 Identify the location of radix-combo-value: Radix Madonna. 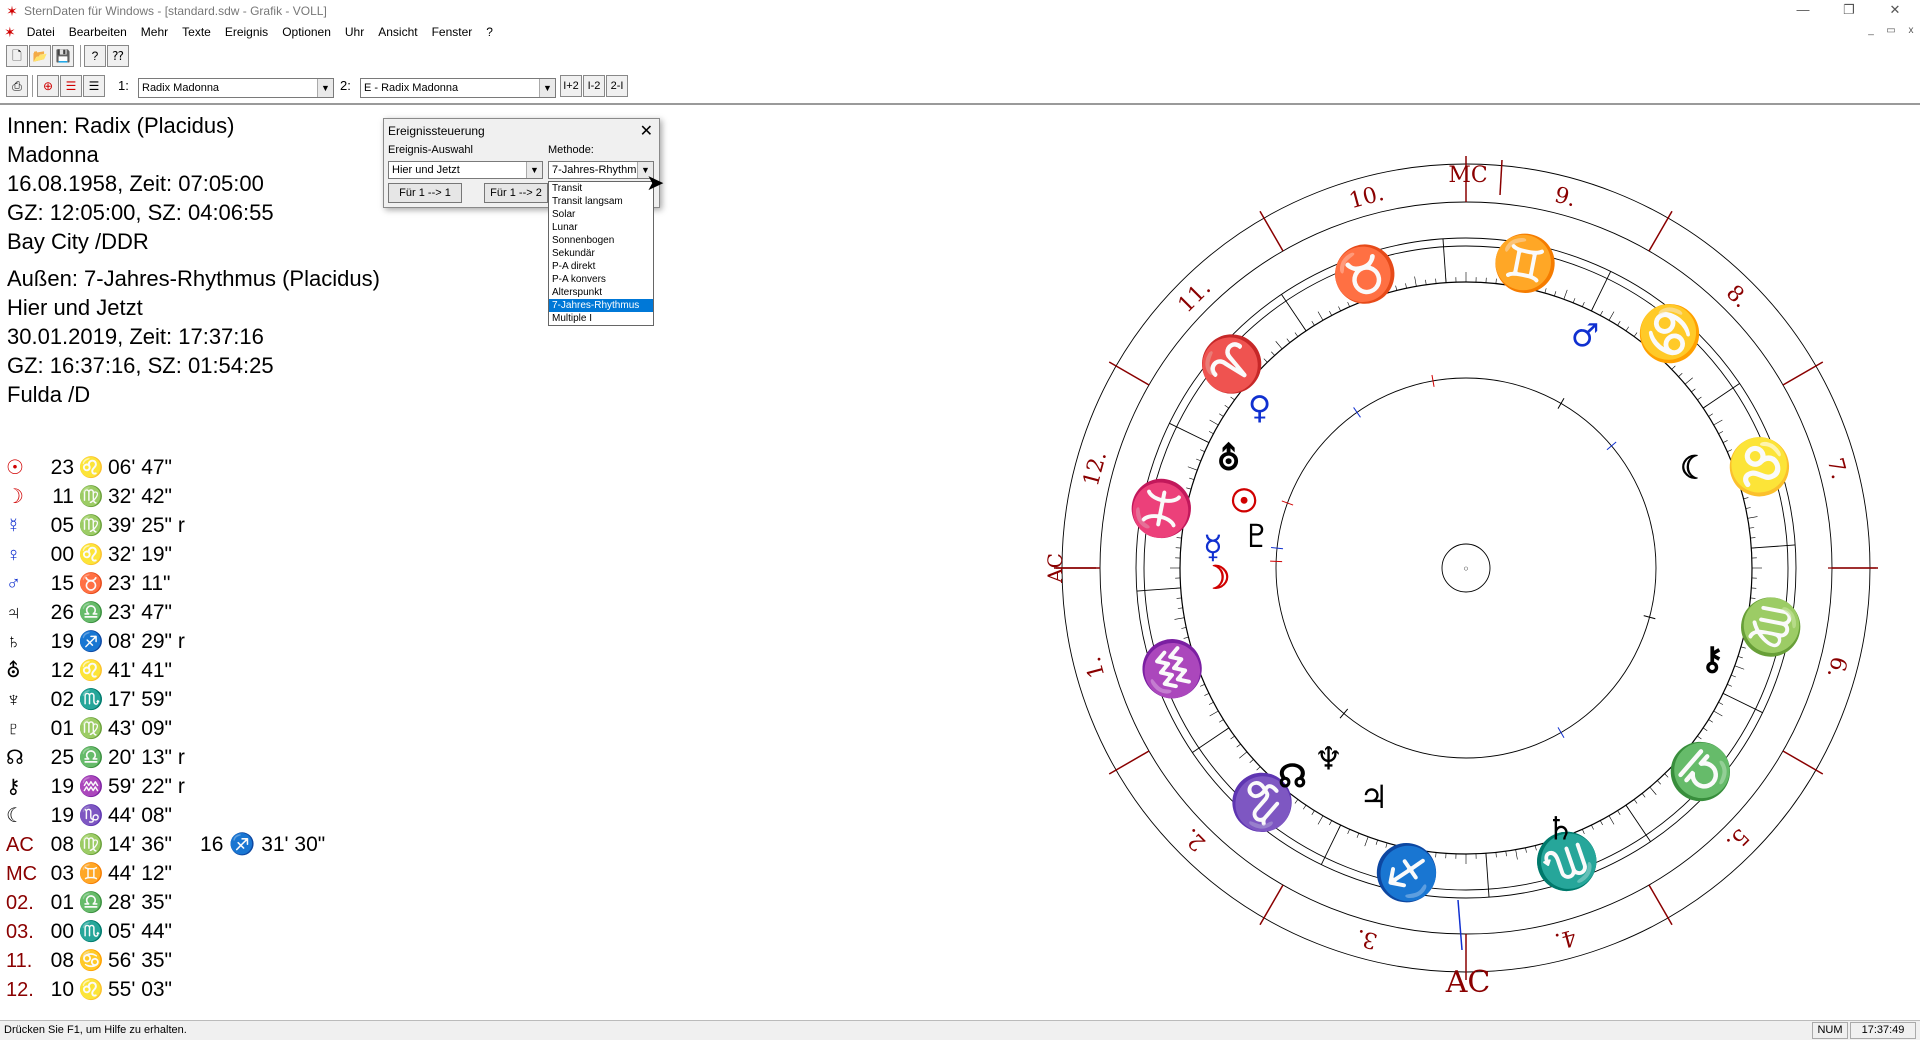
(181, 88).